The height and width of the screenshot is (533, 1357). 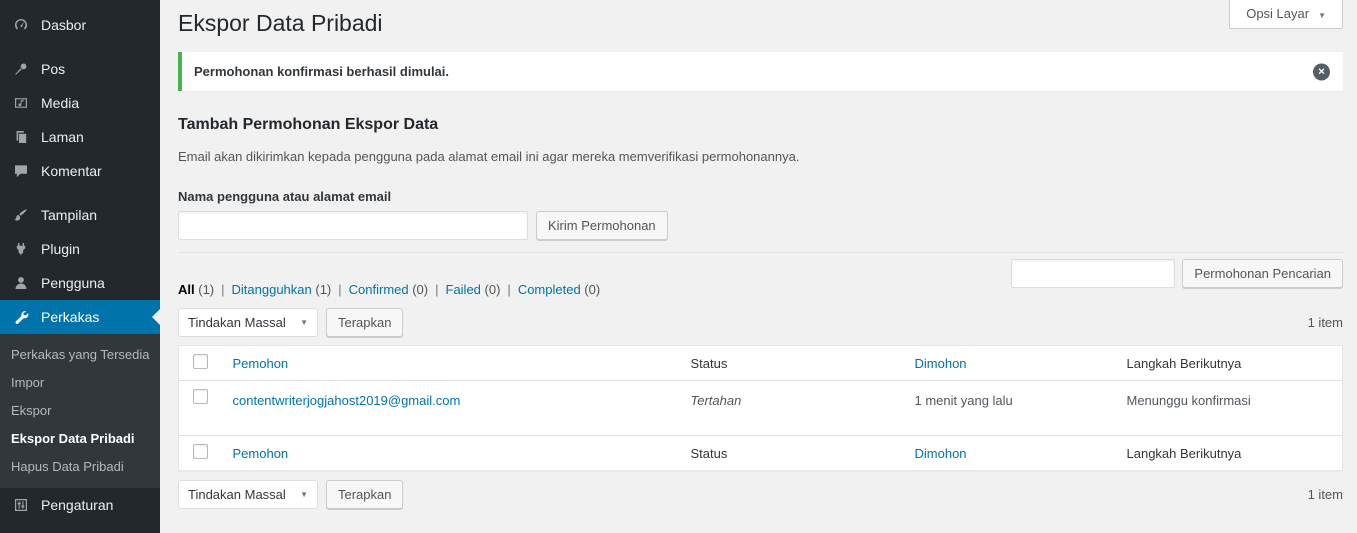 What do you see at coordinates (379, 289) in the screenshot?
I see `filter-link-confirmed: Confirmed` at bounding box center [379, 289].